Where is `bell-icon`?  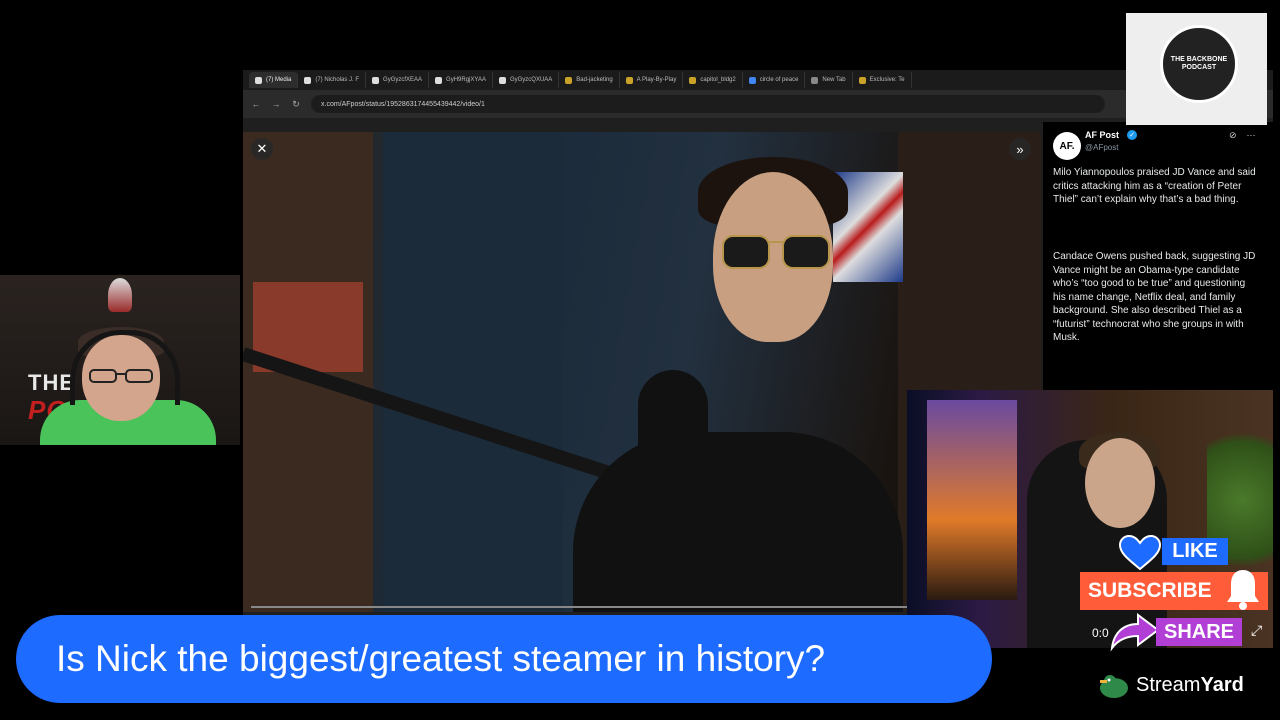
bell-icon is located at coordinates (1243, 590).